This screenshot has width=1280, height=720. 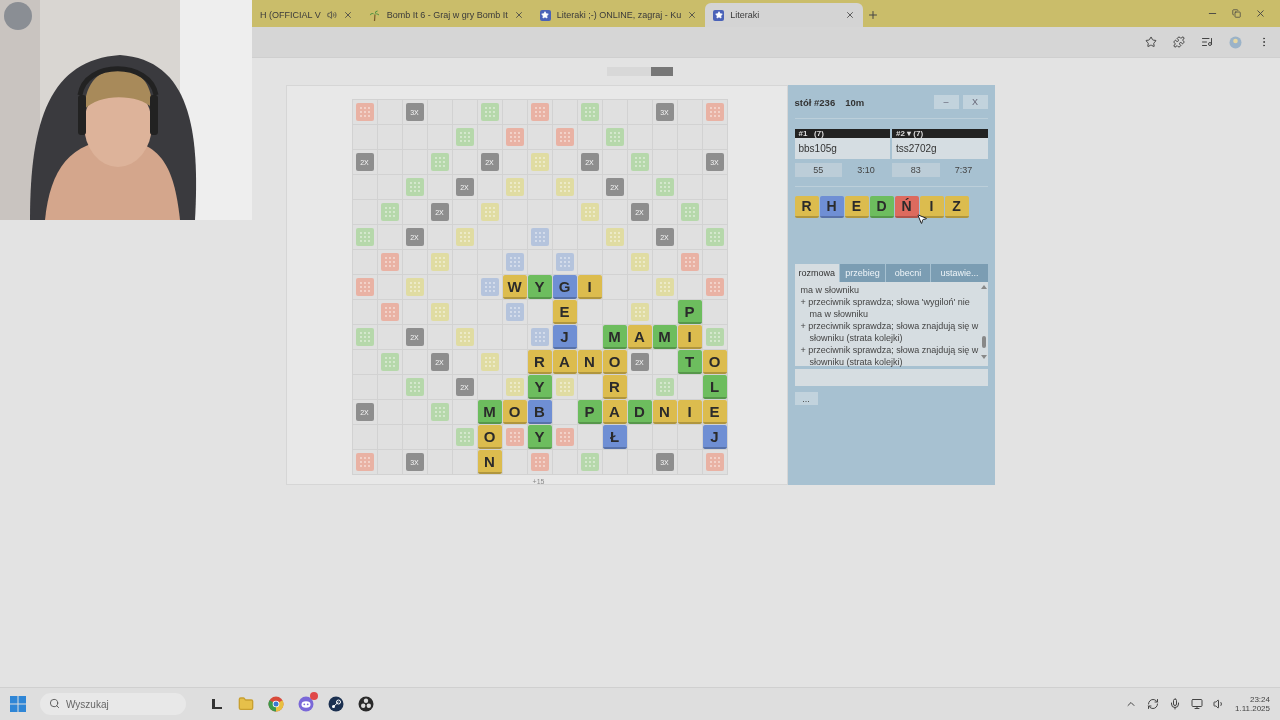 What do you see at coordinates (539, 412) in the screenshot?
I see `letter-tile: B` at bounding box center [539, 412].